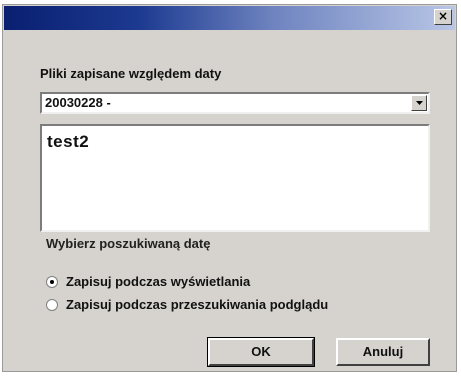  I want to click on close-icon: ×, so click(443, 16).